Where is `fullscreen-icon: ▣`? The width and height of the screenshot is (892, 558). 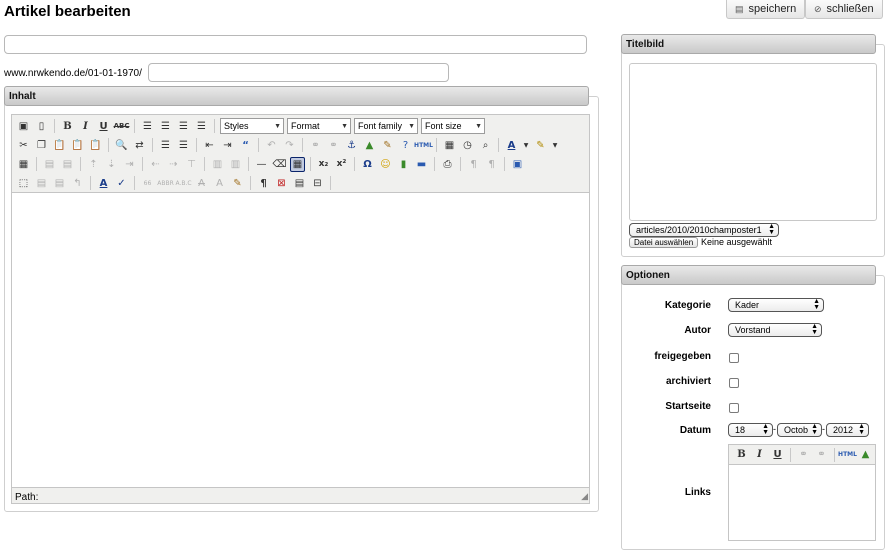 fullscreen-icon: ▣ is located at coordinates (517, 164).